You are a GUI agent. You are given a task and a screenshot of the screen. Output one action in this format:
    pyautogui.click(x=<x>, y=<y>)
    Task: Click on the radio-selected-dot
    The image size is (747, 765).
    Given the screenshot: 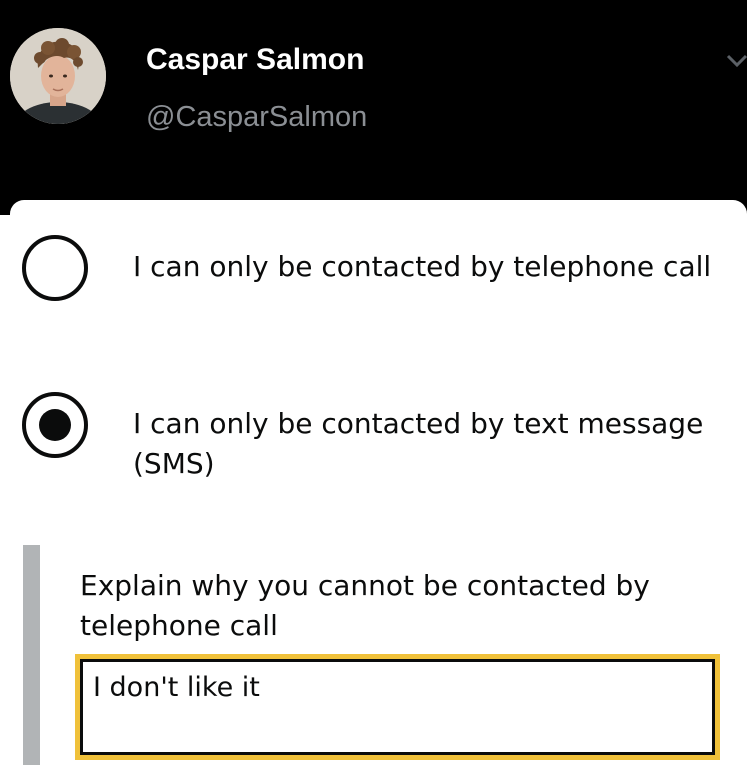 What is the action you would take?
    pyautogui.click(x=55, y=425)
    